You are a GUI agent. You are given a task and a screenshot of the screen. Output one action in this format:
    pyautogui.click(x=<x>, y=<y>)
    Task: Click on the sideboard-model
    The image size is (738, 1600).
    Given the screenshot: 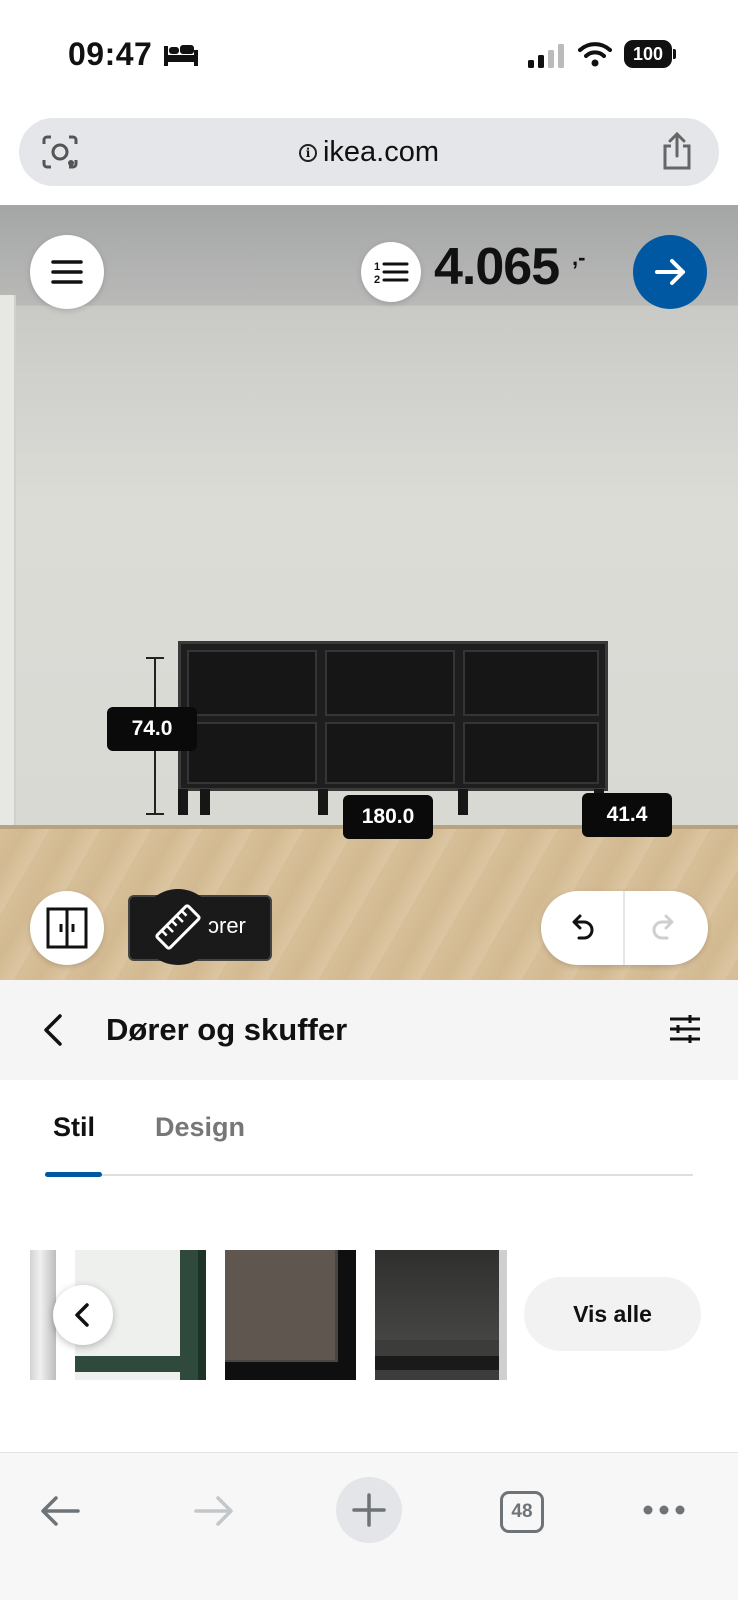 What is the action you would take?
    pyautogui.click(x=393, y=716)
    